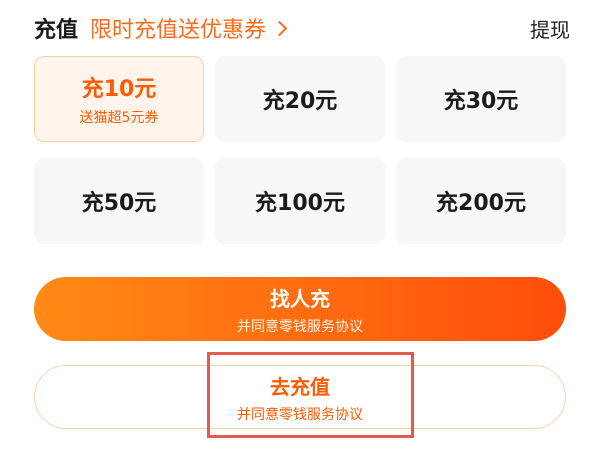  I want to click on promo-text: 限时充值送优惠券, so click(178, 30).